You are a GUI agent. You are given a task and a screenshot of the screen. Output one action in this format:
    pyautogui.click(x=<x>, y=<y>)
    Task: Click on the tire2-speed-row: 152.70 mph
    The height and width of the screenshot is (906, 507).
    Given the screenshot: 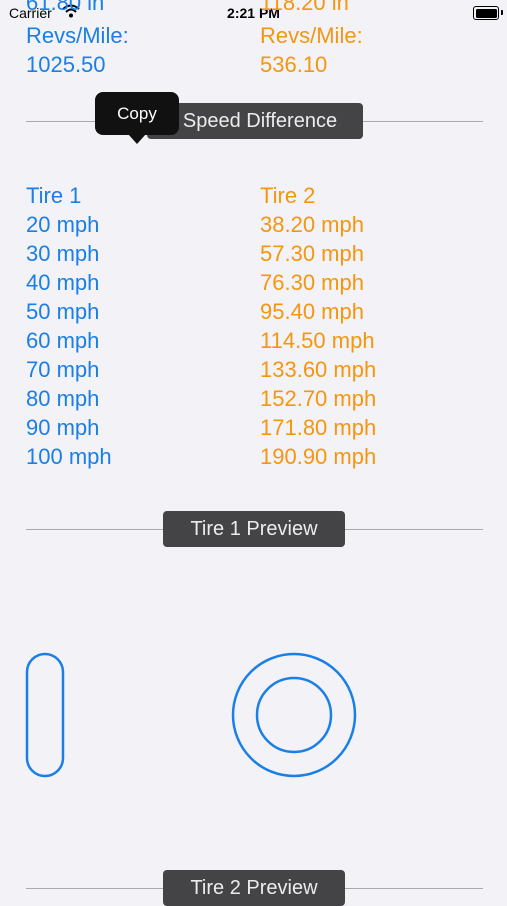 What is the action you would take?
    pyautogui.click(x=318, y=398)
    